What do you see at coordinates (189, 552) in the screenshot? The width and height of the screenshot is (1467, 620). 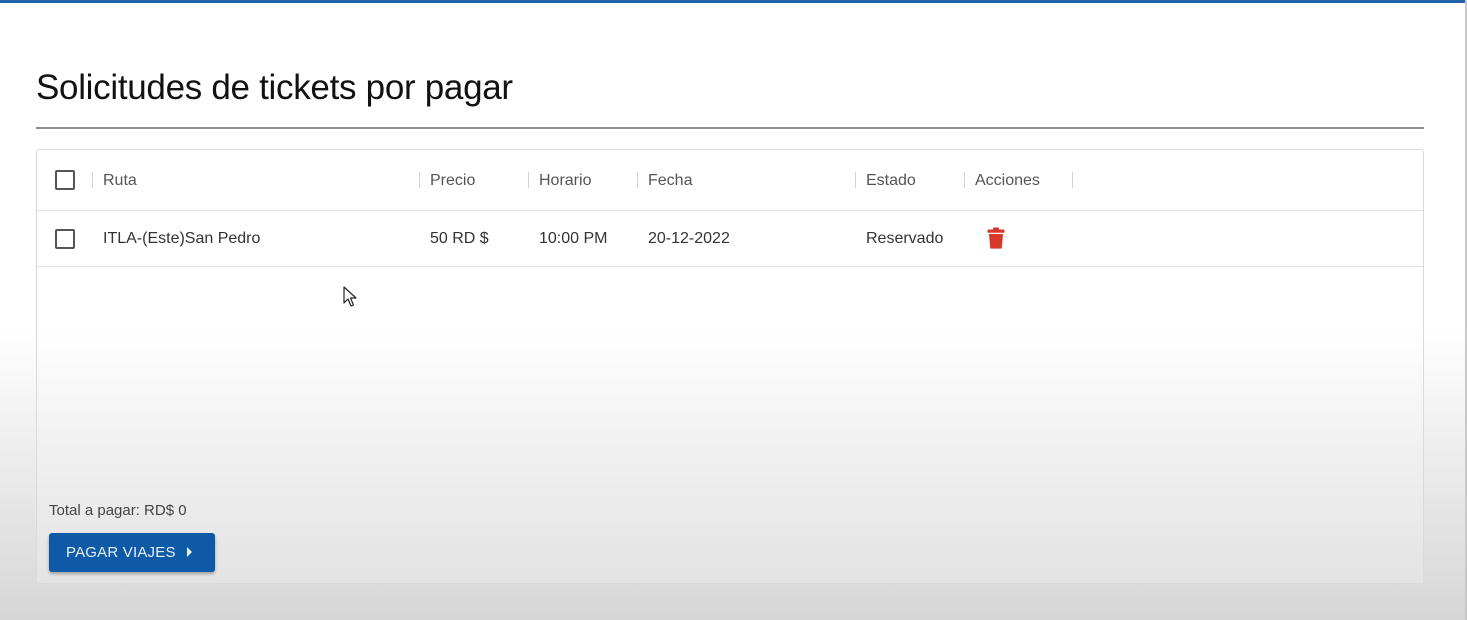 I see `caret-right-icon` at bounding box center [189, 552].